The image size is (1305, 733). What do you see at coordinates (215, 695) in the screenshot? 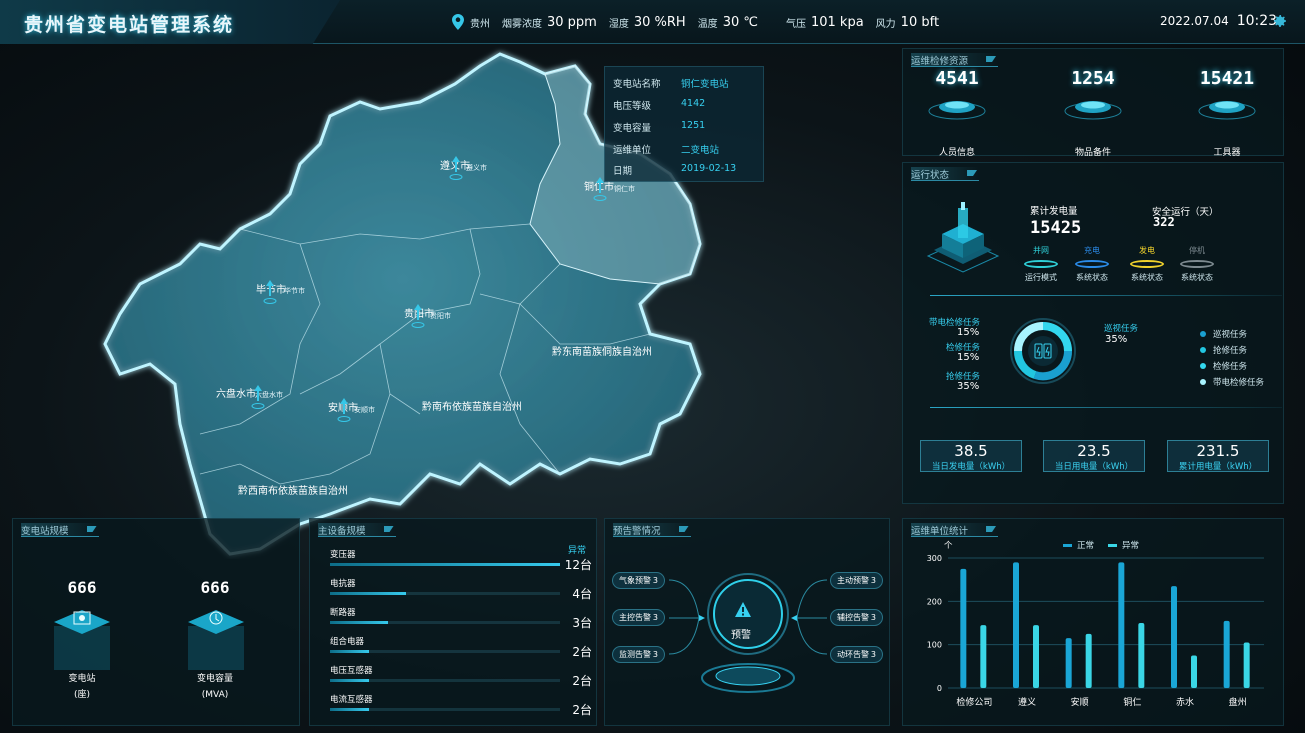
I see `scale-unit: (MVA)` at bounding box center [215, 695].